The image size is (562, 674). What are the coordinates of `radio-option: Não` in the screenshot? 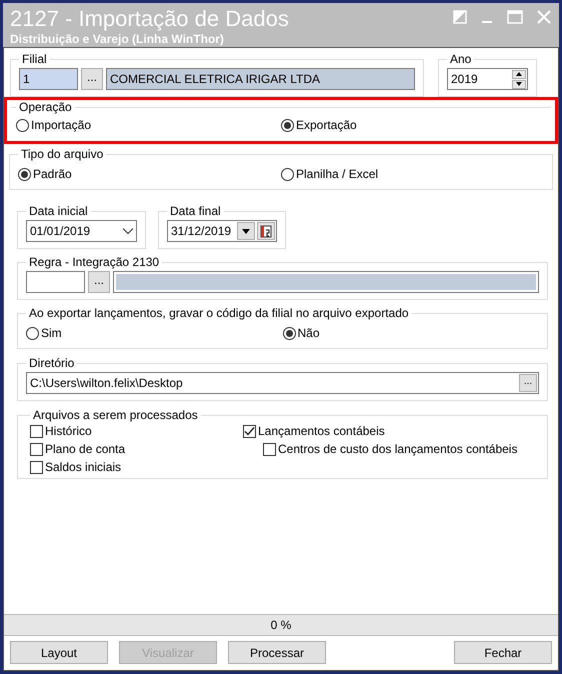 It's located at (410, 333).